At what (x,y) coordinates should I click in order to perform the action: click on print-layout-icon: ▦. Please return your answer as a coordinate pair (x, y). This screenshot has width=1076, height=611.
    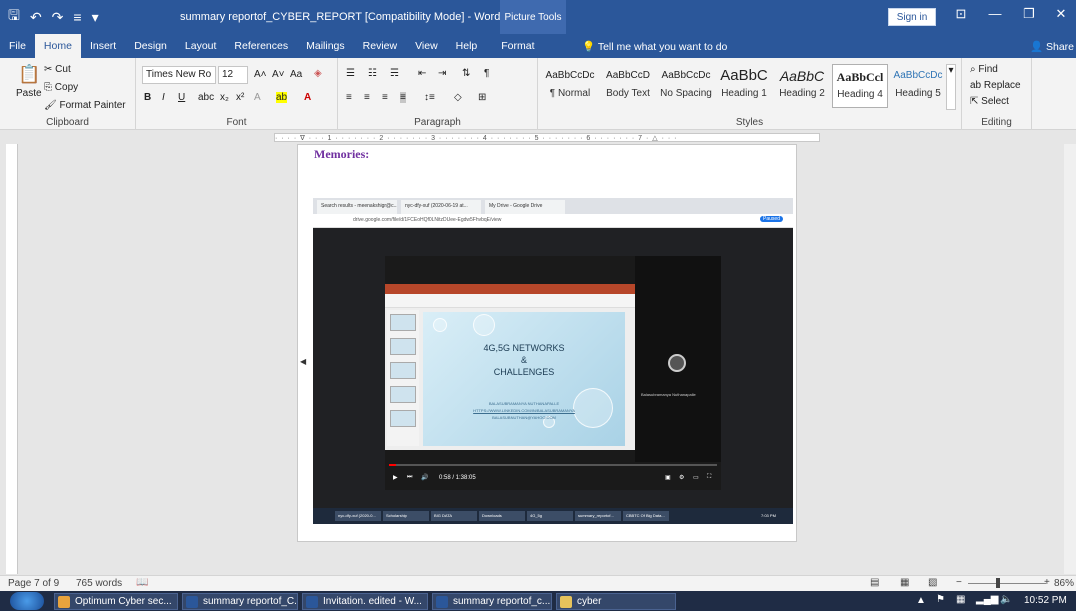
    Looking at the image, I should click on (904, 582).